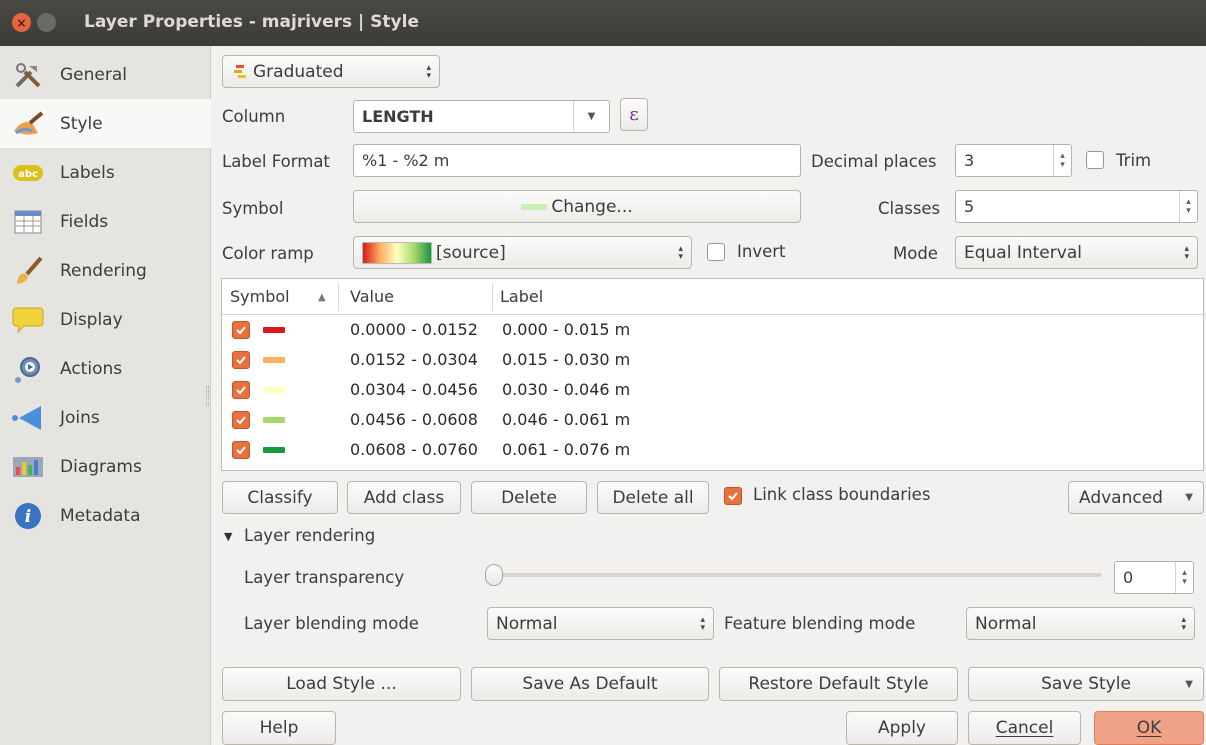  What do you see at coordinates (105, 319) in the screenshot?
I see `sidebar-item-display: Display` at bounding box center [105, 319].